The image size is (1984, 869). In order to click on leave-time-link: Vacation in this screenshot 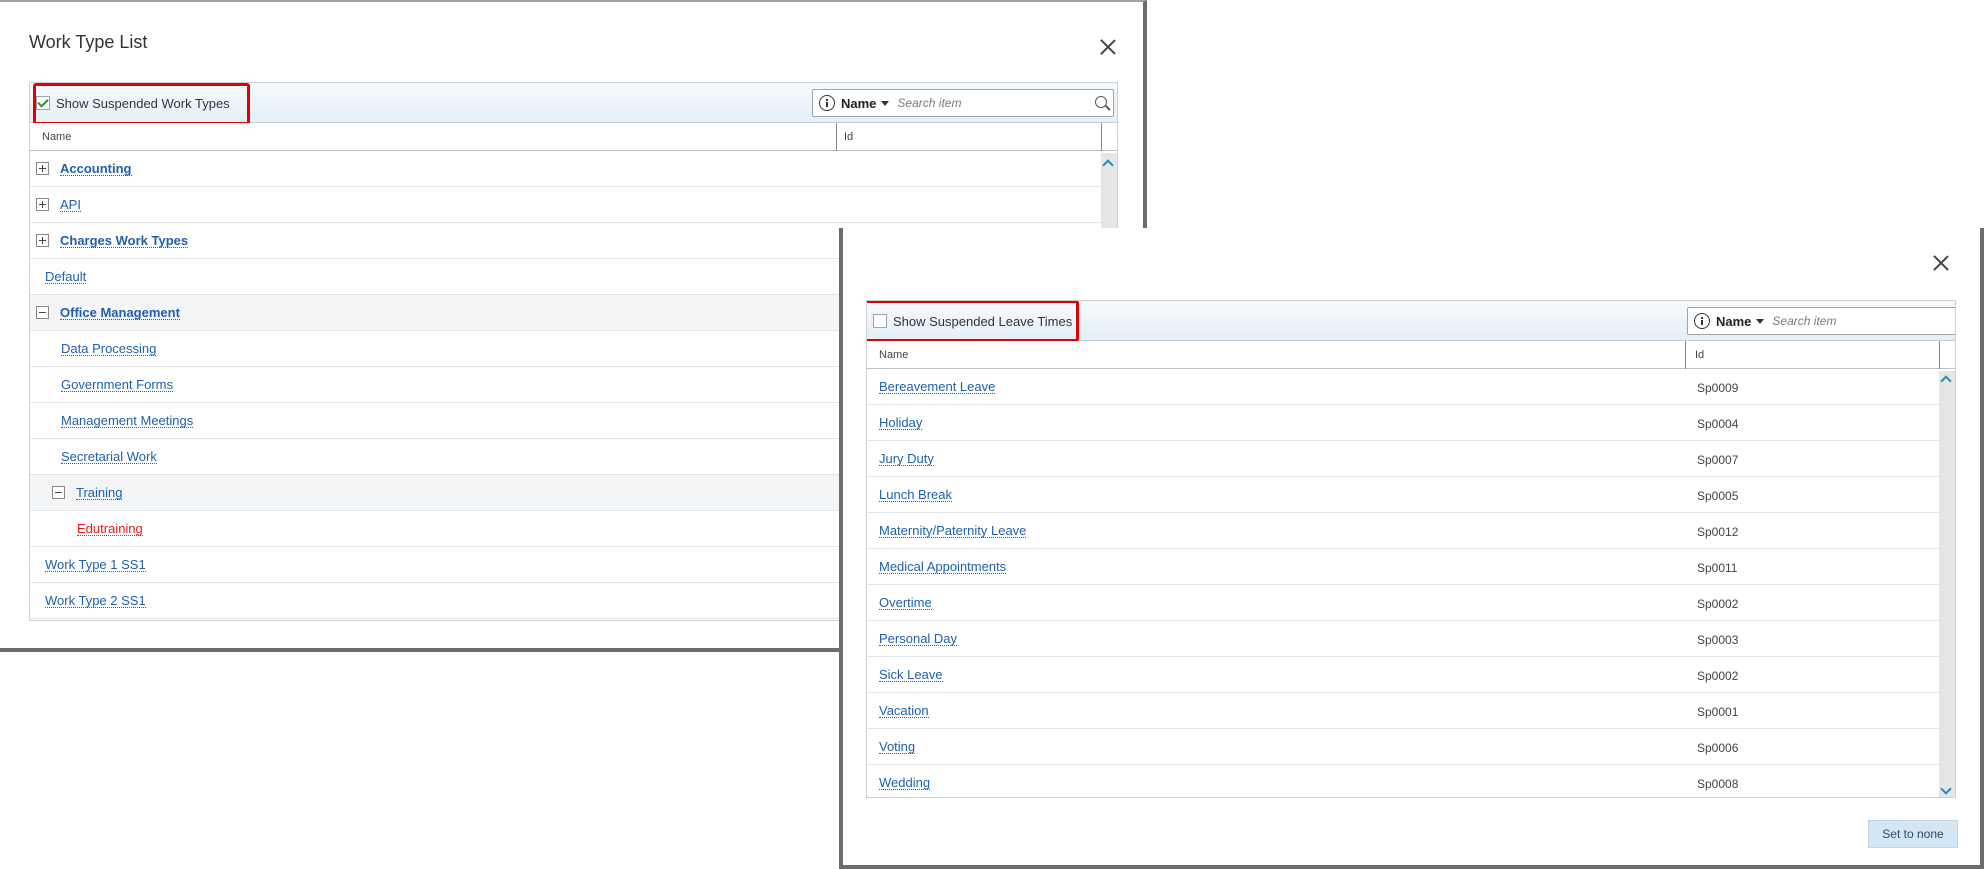, I will do `click(904, 711)`.